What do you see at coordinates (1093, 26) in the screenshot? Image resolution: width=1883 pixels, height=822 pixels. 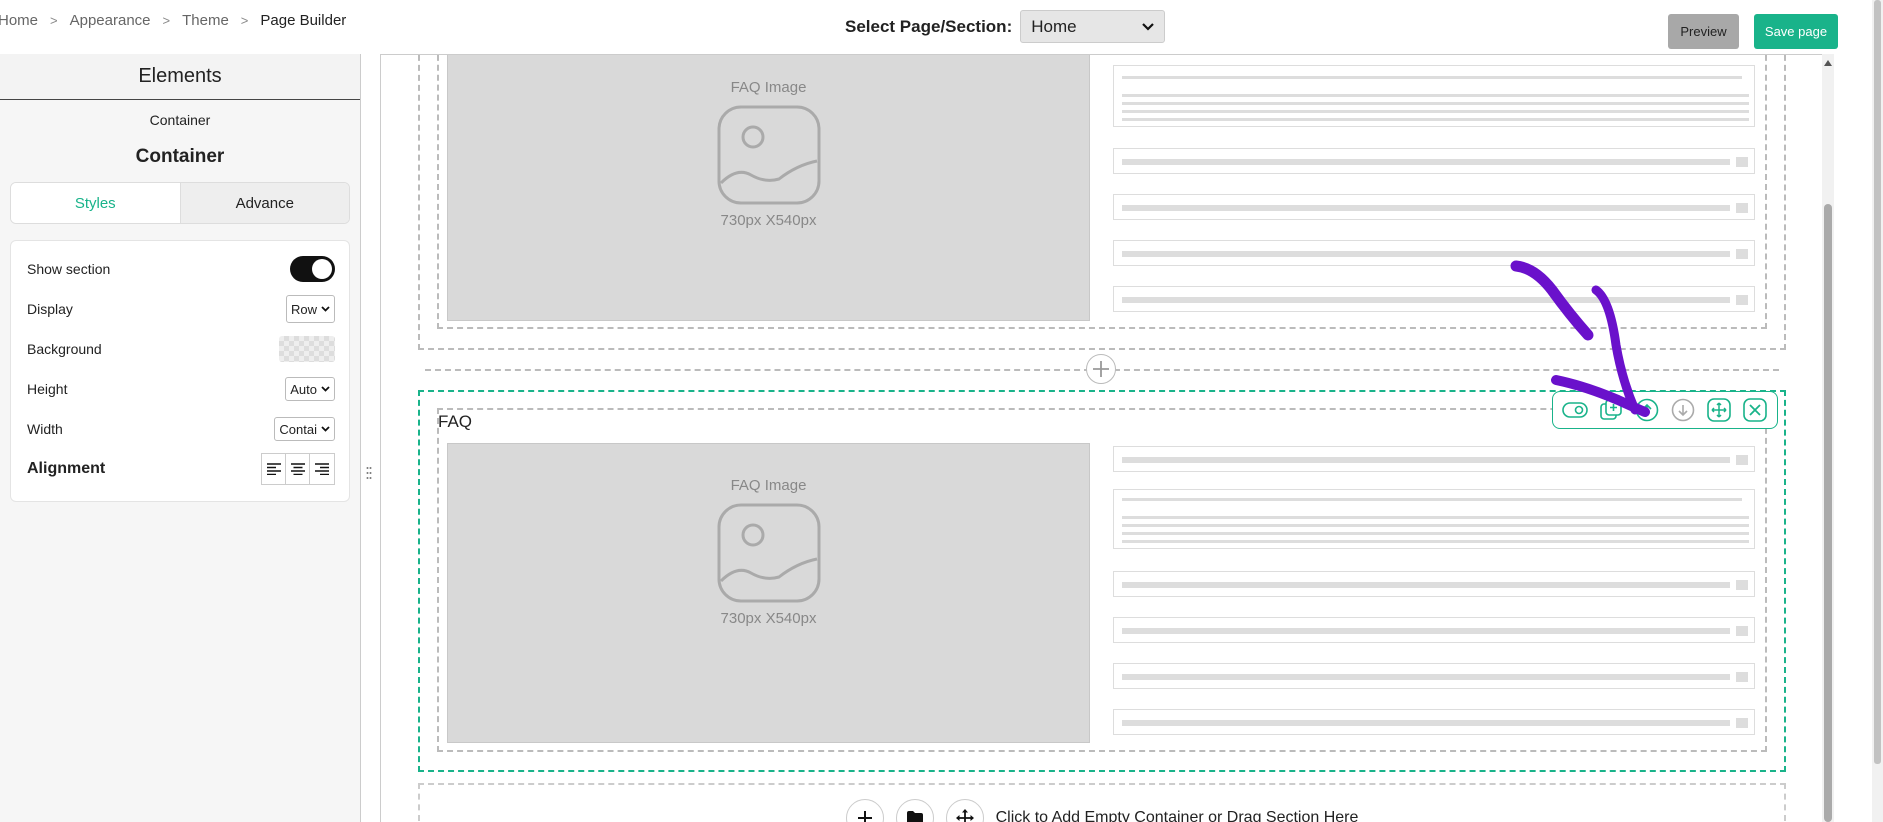 I see `page-select: Home` at bounding box center [1093, 26].